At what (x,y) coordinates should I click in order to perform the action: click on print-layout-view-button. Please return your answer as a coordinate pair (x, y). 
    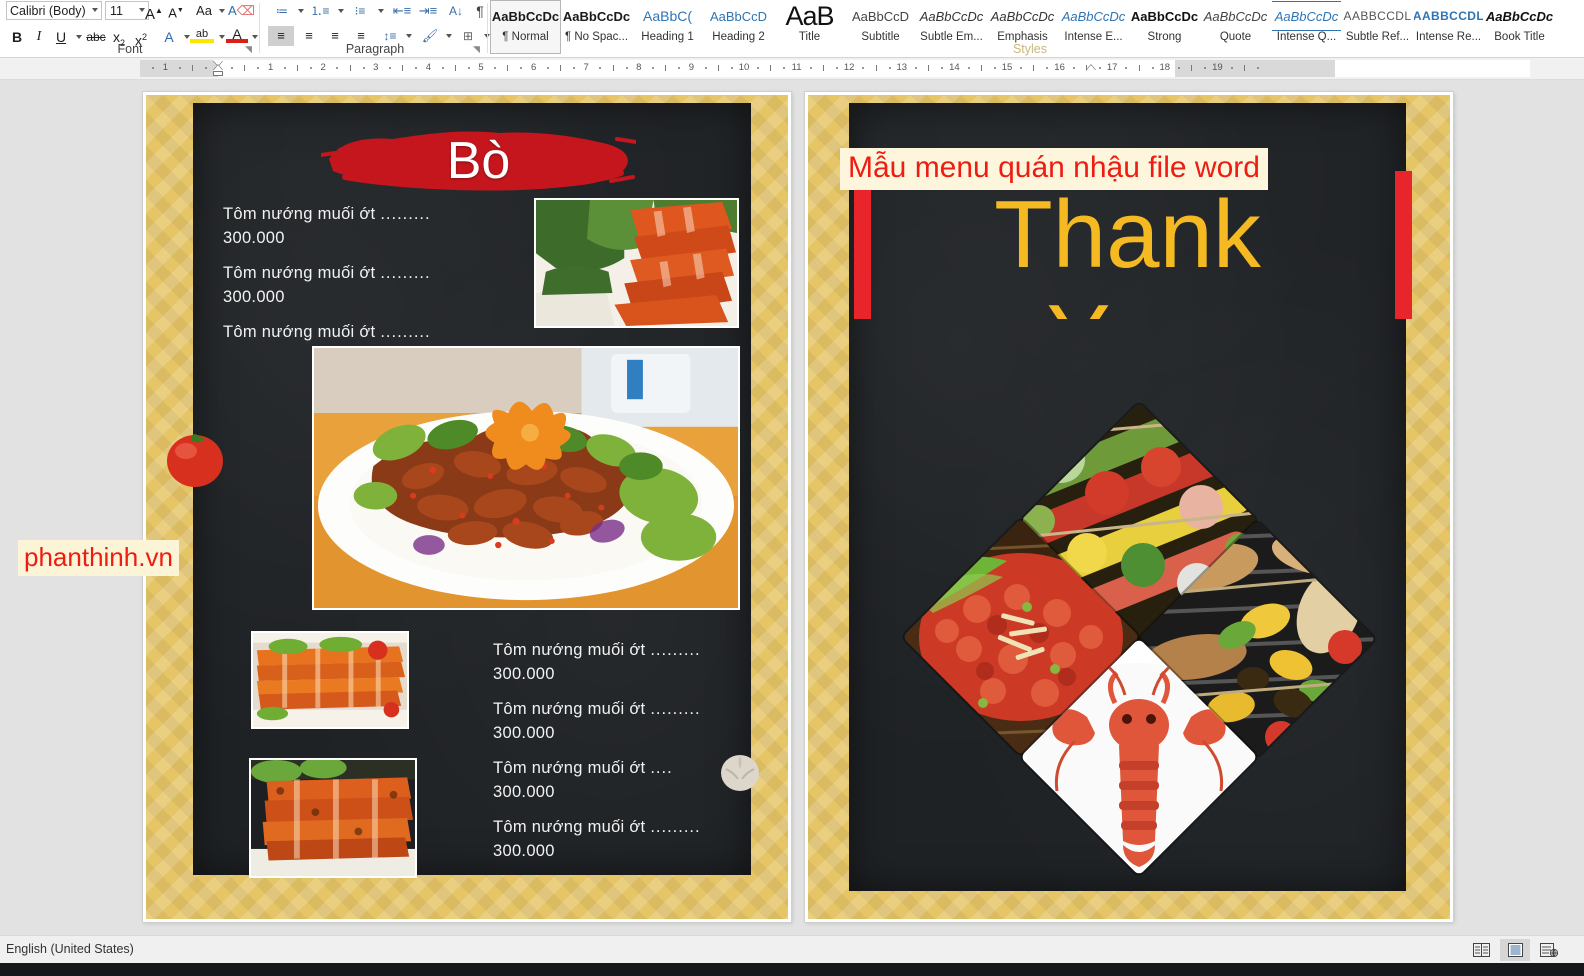
    Looking at the image, I should click on (1515, 950).